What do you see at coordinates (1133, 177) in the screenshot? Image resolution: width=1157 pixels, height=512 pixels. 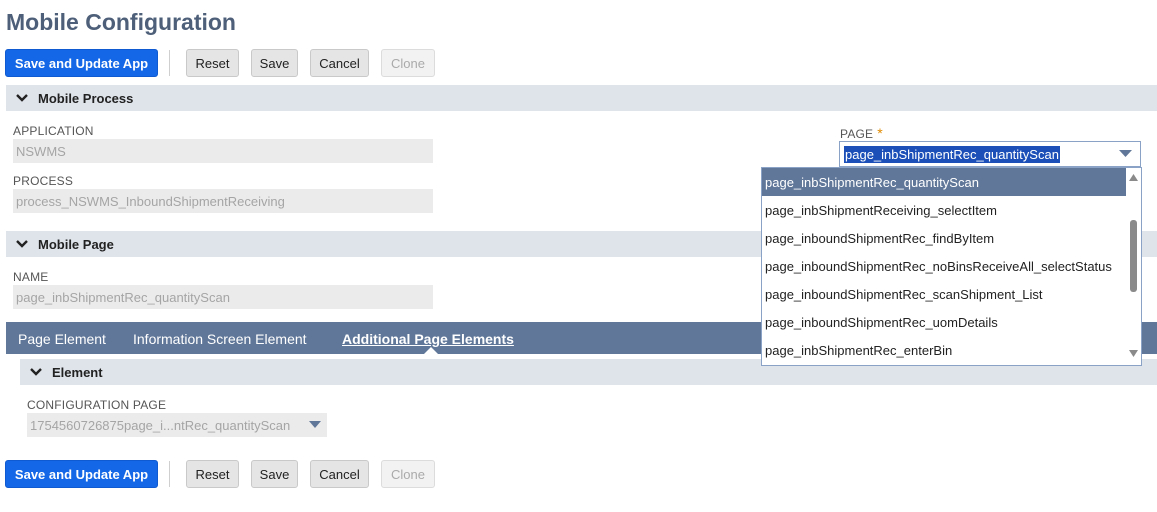 I see `scroll-up-arrow-icon` at bounding box center [1133, 177].